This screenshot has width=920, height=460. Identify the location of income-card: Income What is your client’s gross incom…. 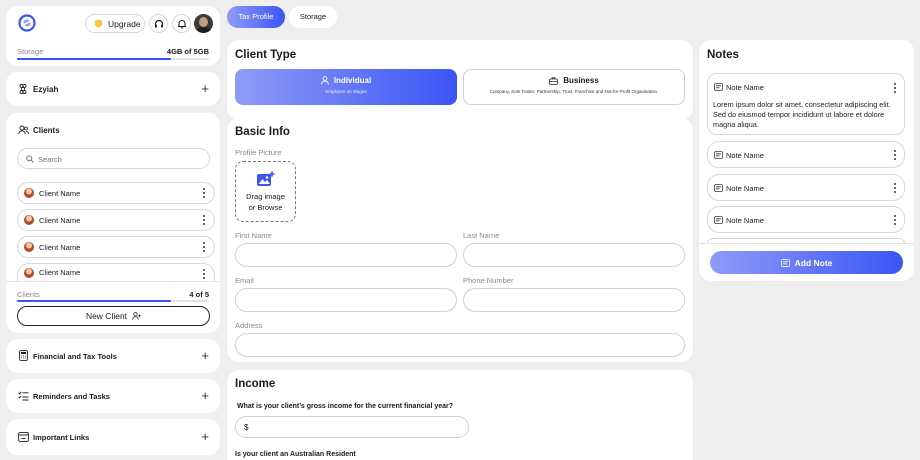
(460, 415).